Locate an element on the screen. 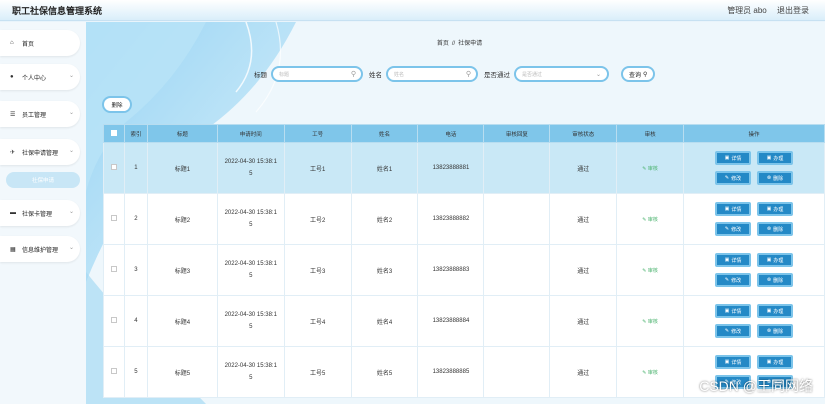  edit-label: 修改 is located at coordinates (736, 178).